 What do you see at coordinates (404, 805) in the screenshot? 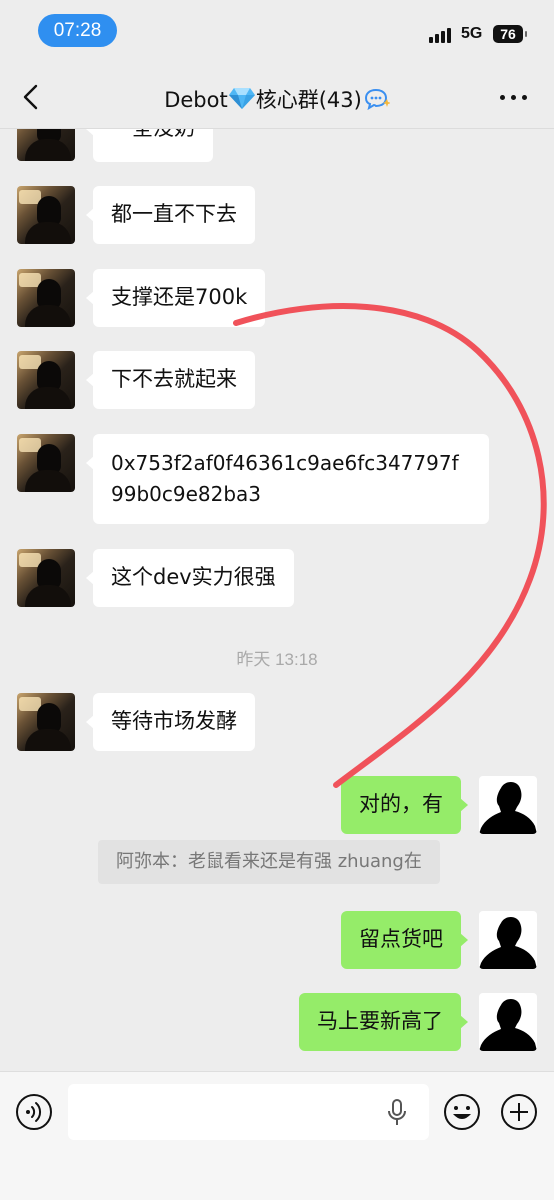
I see `message-bubble-self: 对的，有` at bounding box center [404, 805].